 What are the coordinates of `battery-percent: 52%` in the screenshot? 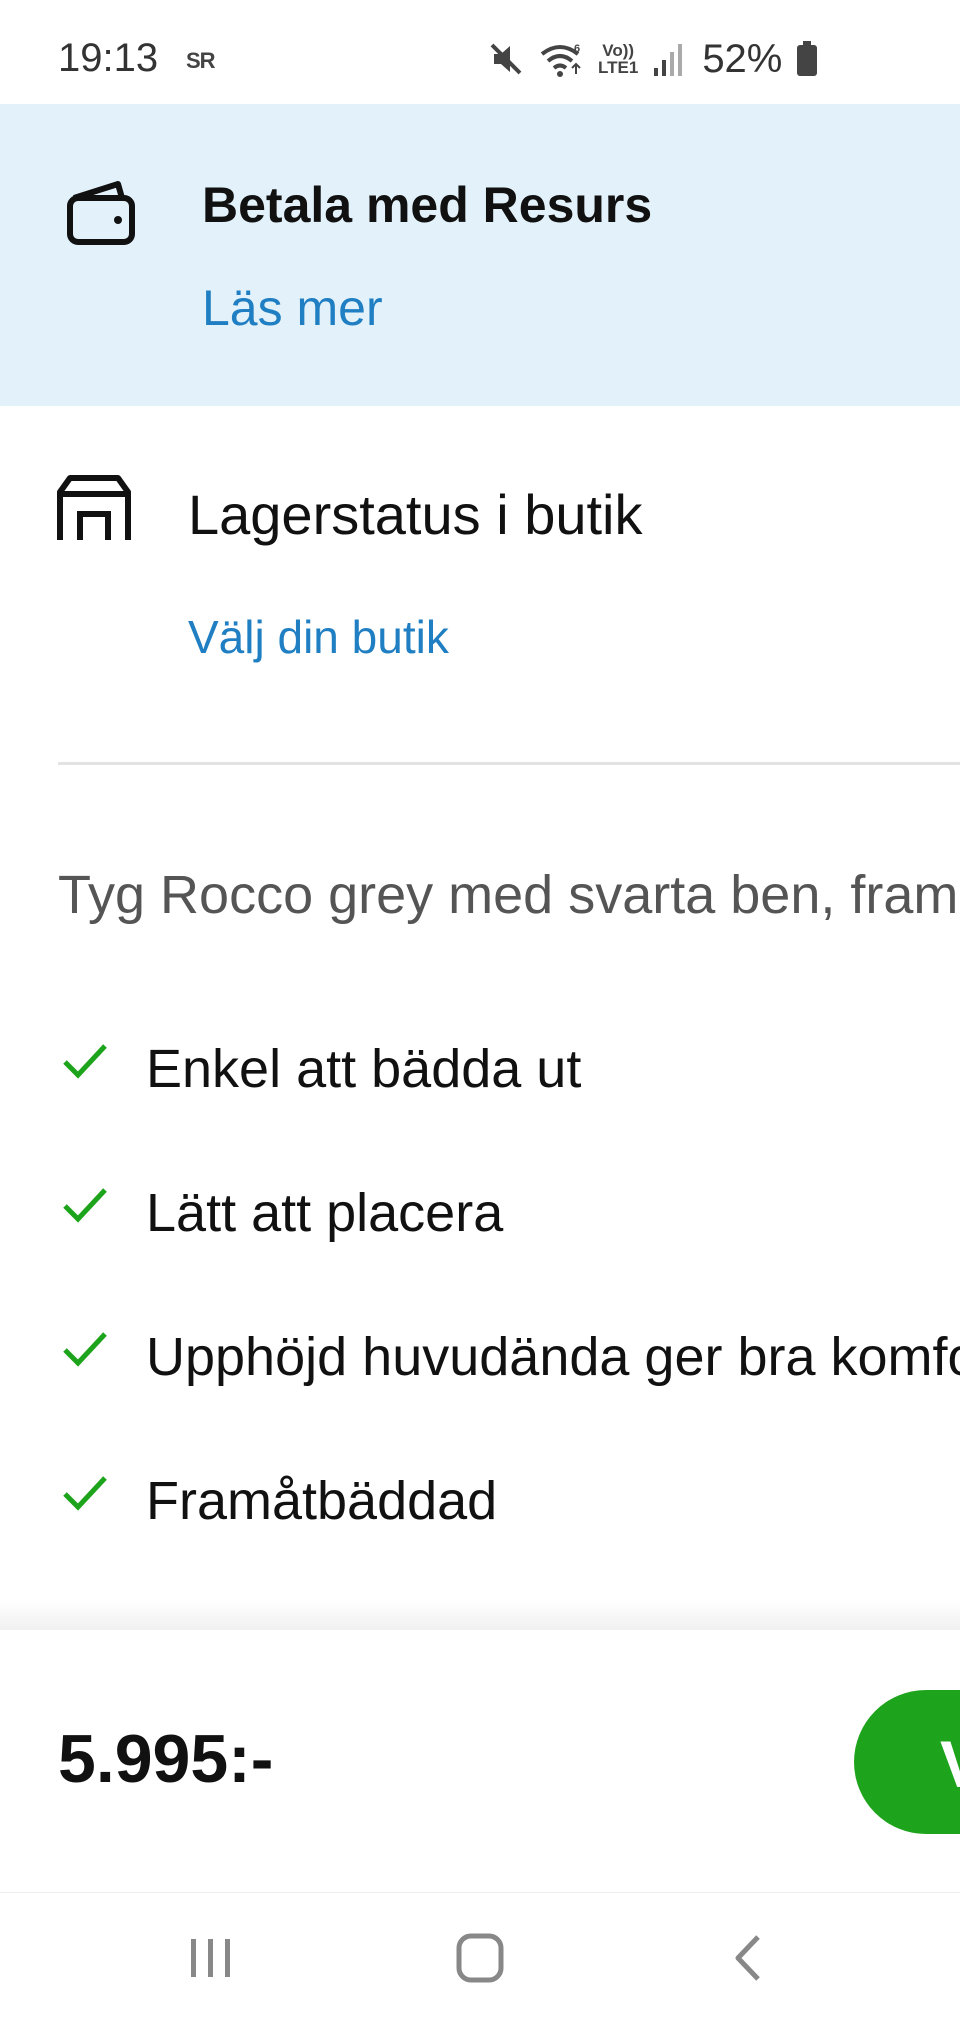 It's located at (742, 58).